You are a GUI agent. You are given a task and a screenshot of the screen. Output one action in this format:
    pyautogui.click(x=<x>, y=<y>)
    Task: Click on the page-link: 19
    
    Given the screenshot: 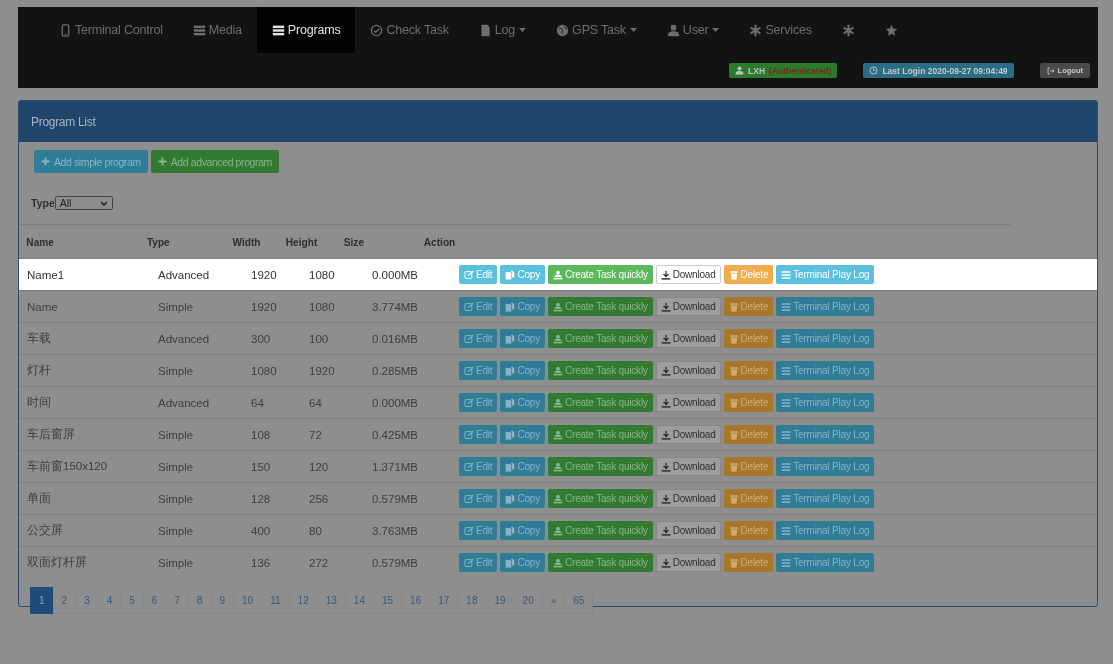 What is the action you would take?
    pyautogui.click(x=500, y=600)
    